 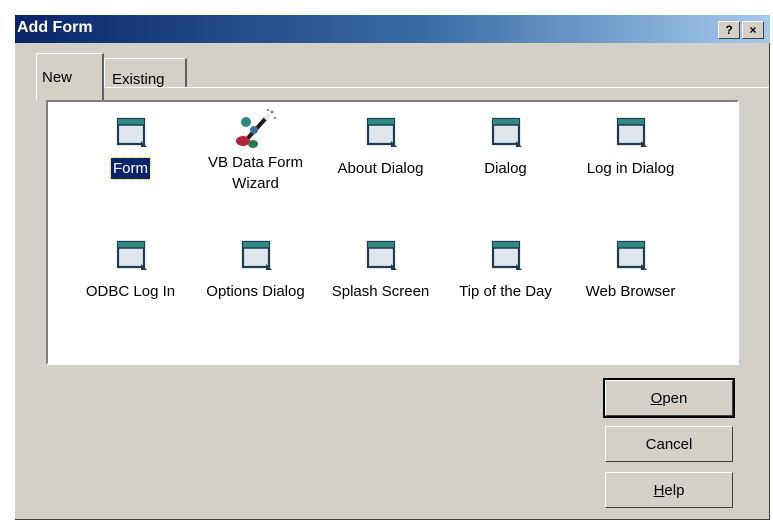 I want to click on close-button: ×, so click(x=753, y=30).